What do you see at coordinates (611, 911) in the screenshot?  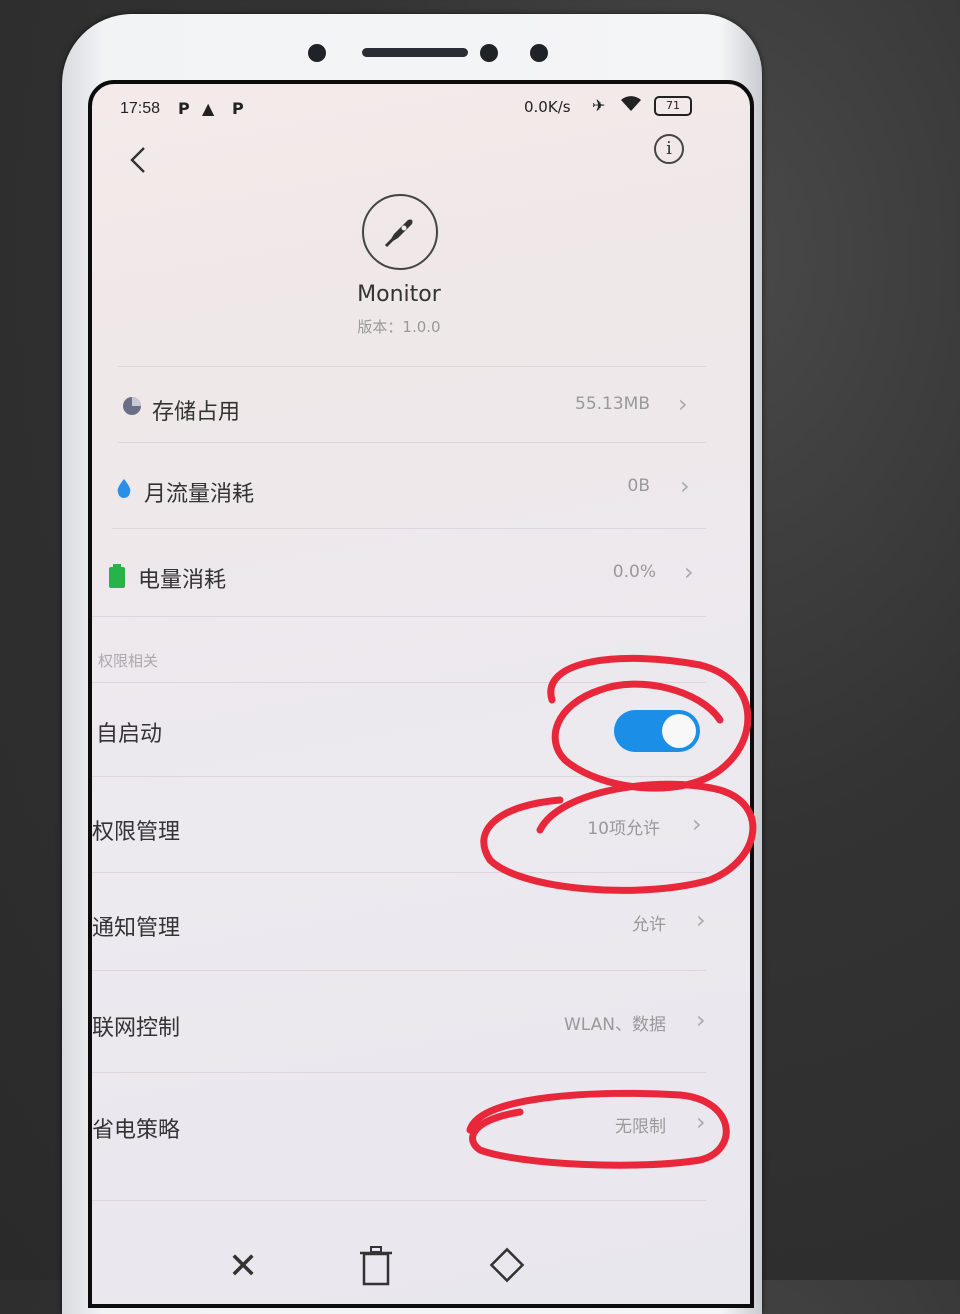 I see `red-annotation-overlay` at bounding box center [611, 911].